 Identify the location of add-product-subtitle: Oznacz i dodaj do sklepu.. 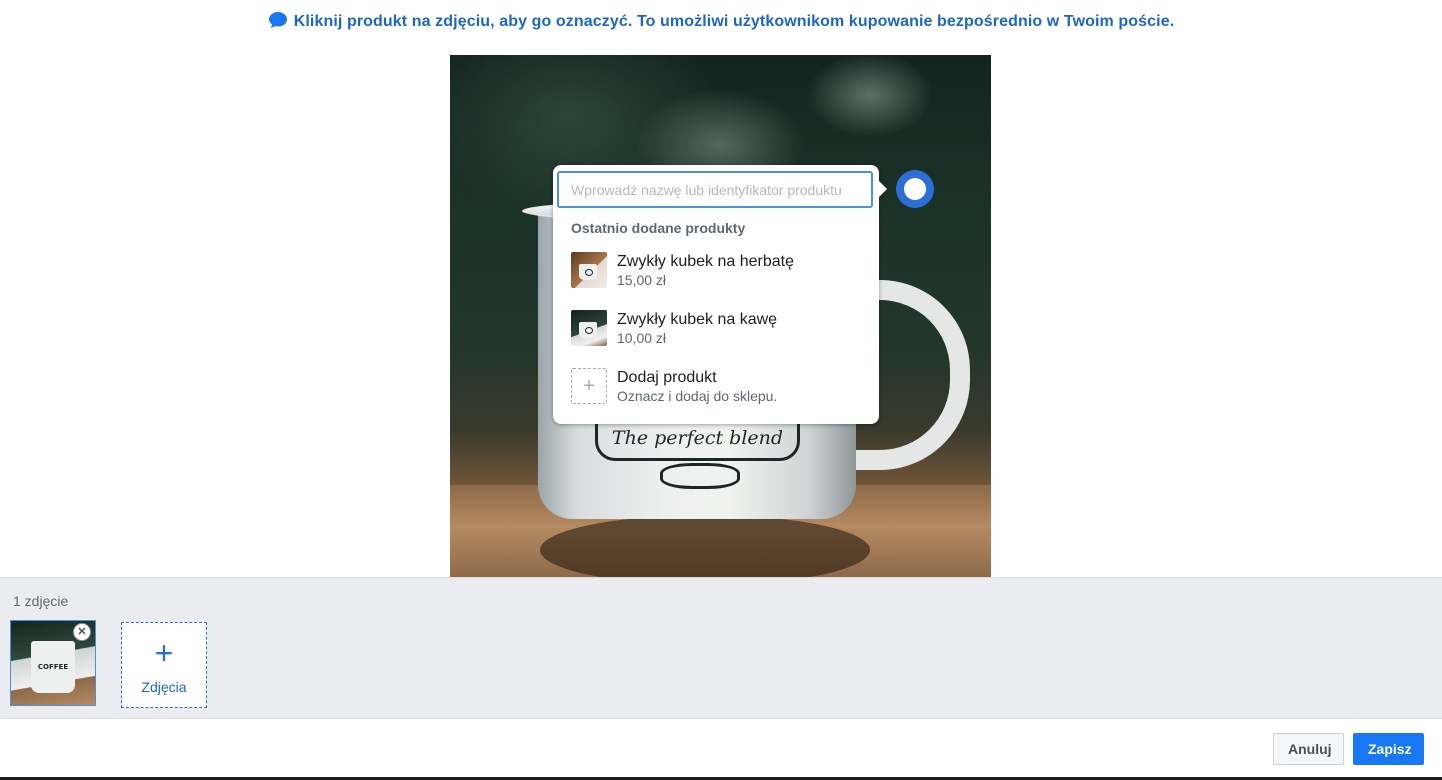
(697, 395).